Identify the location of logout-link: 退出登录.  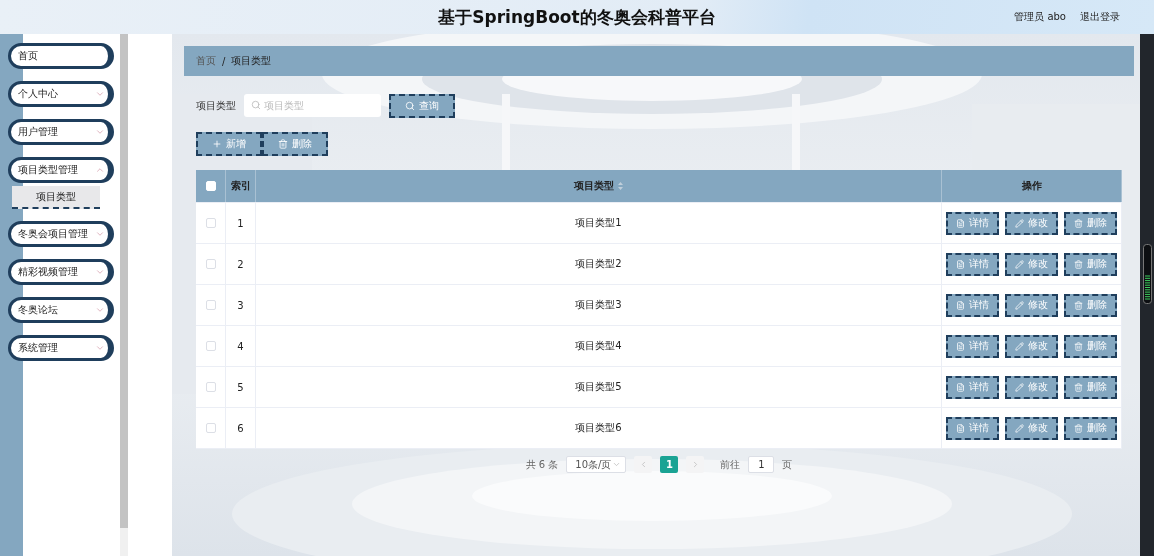
(1100, 17).